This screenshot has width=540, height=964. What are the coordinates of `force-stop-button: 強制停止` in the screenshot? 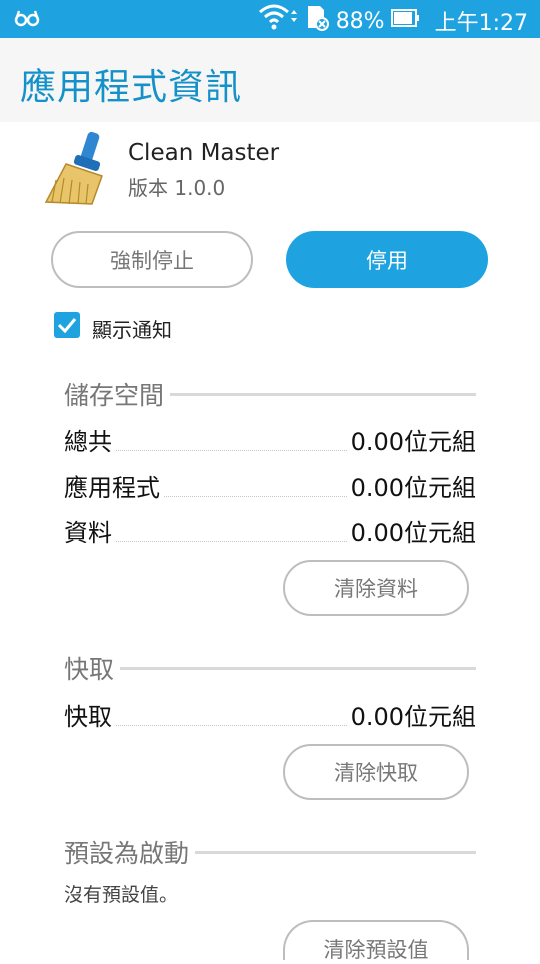 It's located at (152, 259).